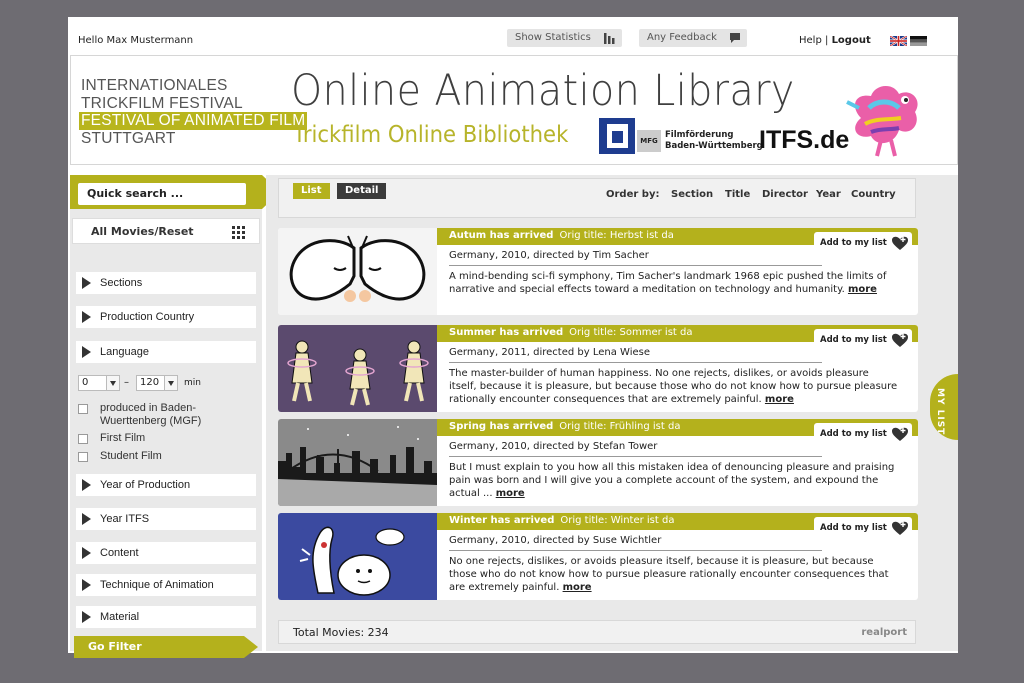 Image resolution: width=1024 pixels, height=683 pixels. Describe the element at coordinates (828, 194) in the screenshot. I see `order-year: Year` at that location.